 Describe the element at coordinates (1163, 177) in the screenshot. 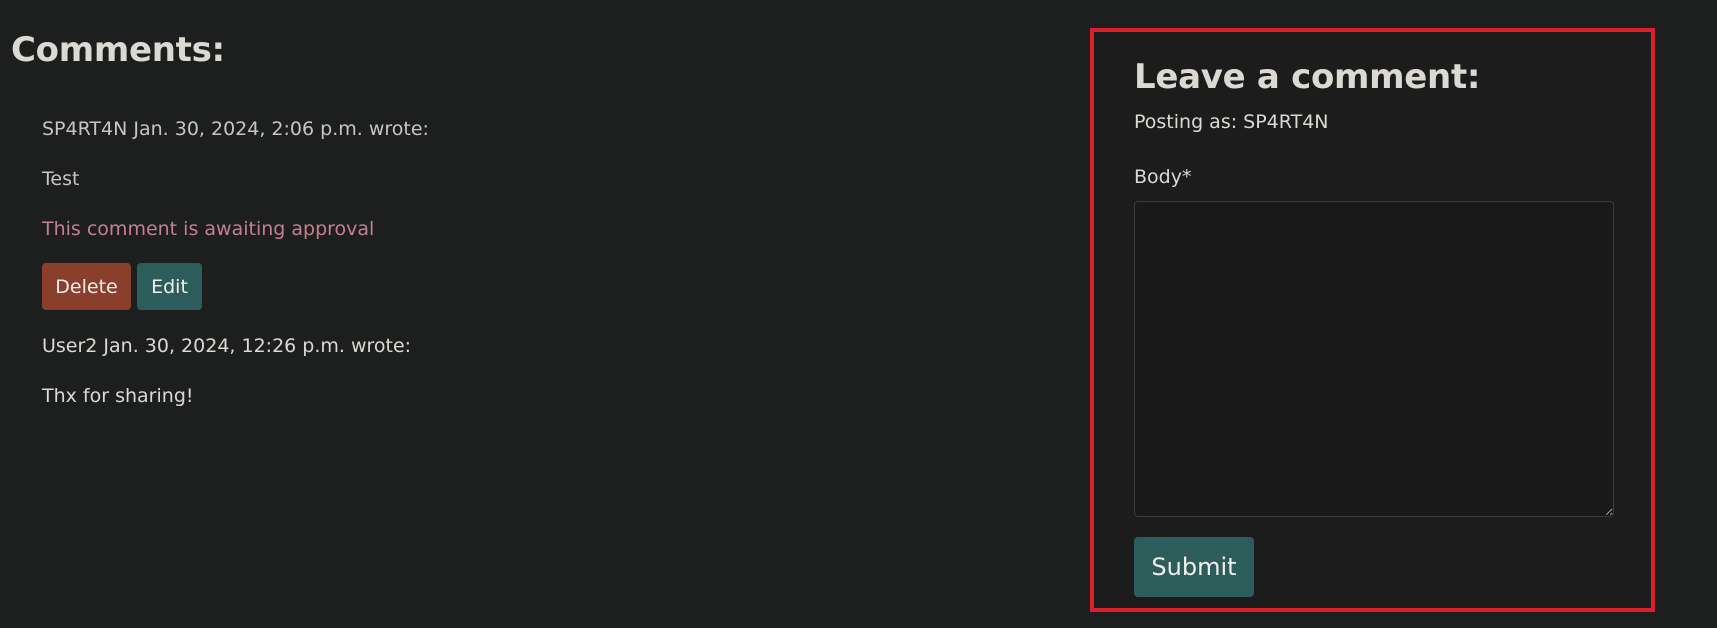

I see `body-field-label: Body*` at that location.